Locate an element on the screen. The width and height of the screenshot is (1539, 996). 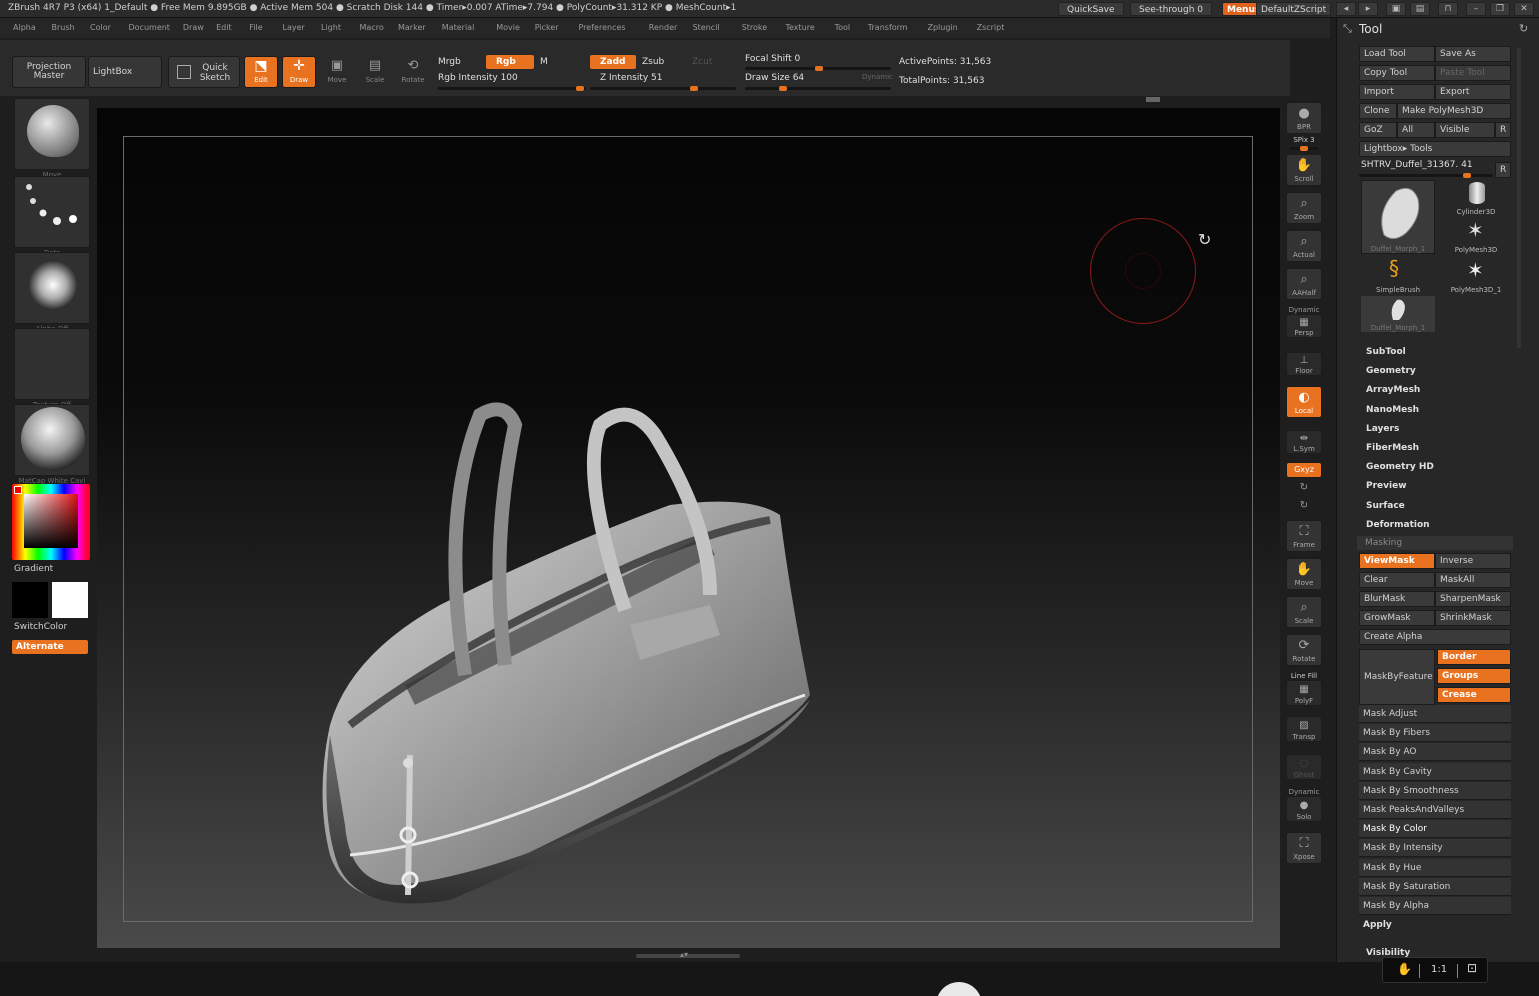
tool-thumb-polymesh3d: ✶ PolyMesh3D is located at coordinates (1476, 236).